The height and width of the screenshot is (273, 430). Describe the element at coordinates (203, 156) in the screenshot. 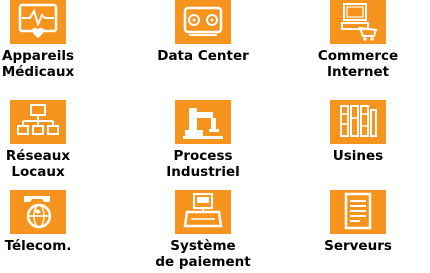

I see `tile-label-line1: Process` at that location.